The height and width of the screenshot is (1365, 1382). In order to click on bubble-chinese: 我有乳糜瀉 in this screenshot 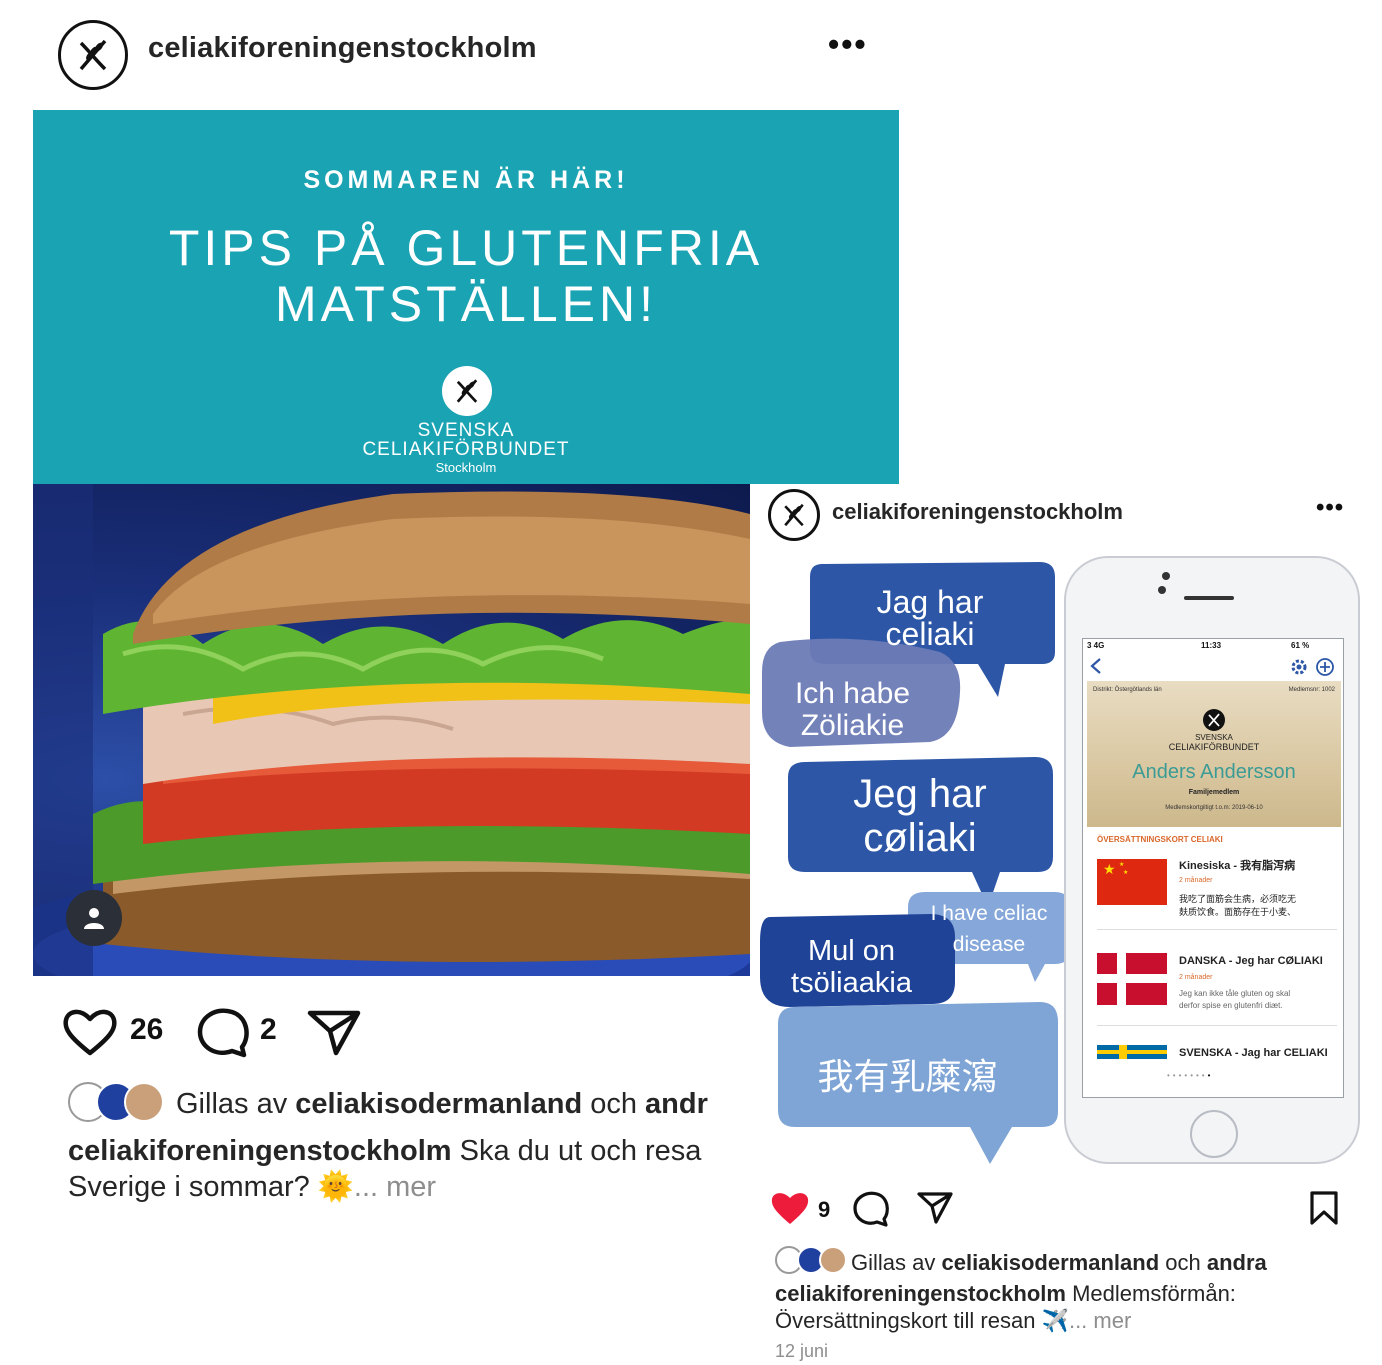, I will do `click(907, 1076)`.